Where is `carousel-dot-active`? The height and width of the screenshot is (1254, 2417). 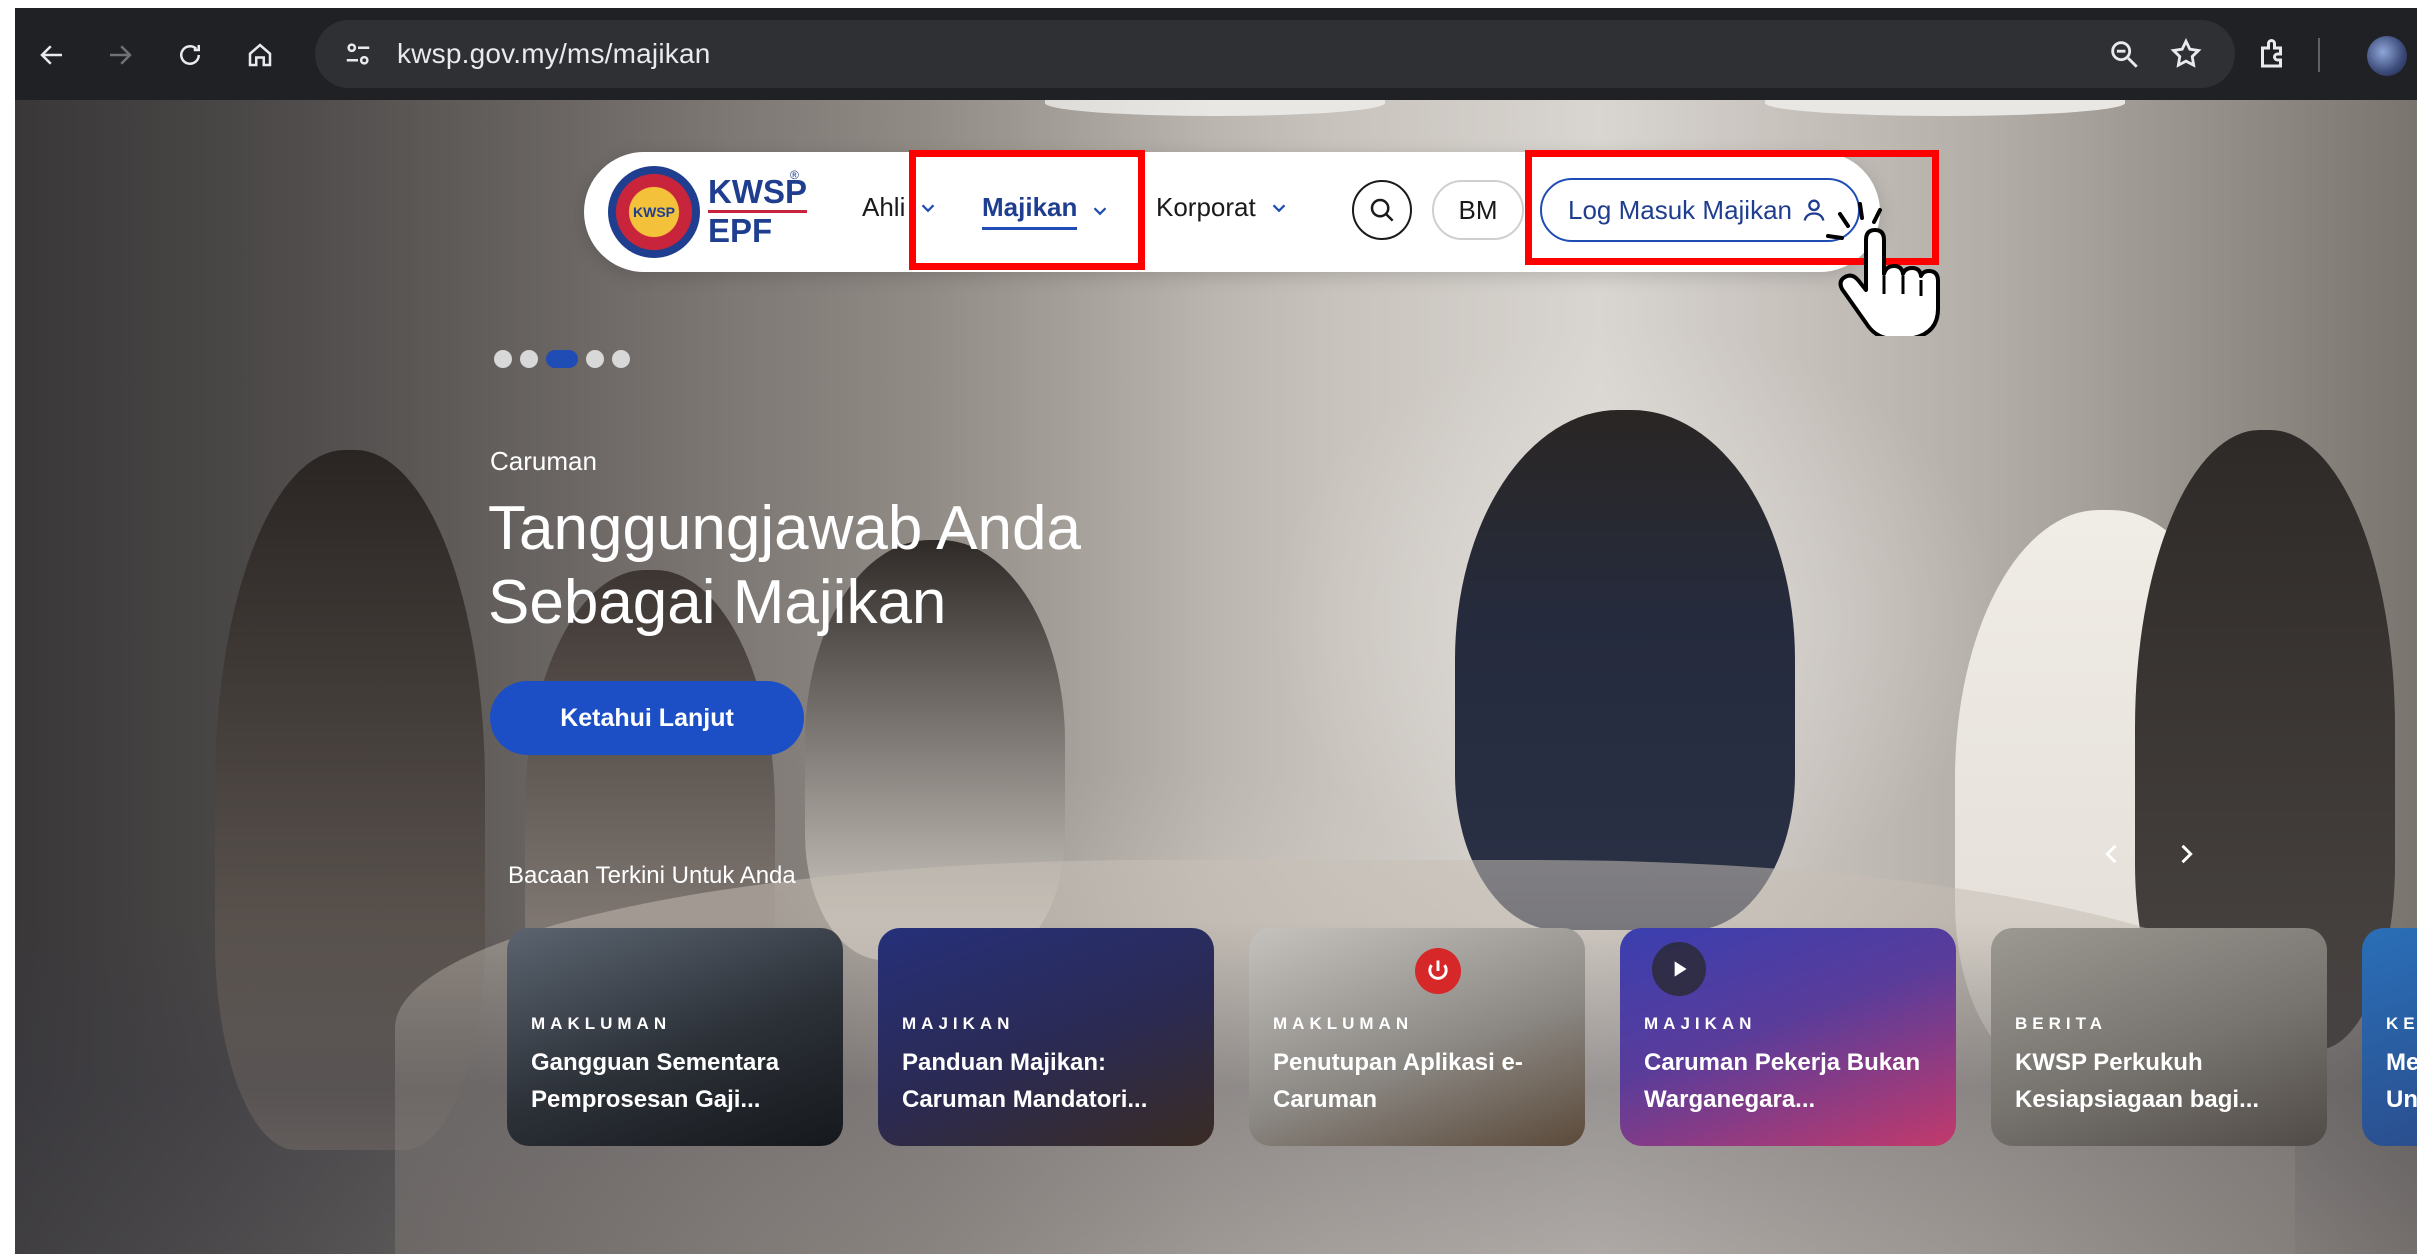
carousel-dot-active is located at coordinates (562, 359).